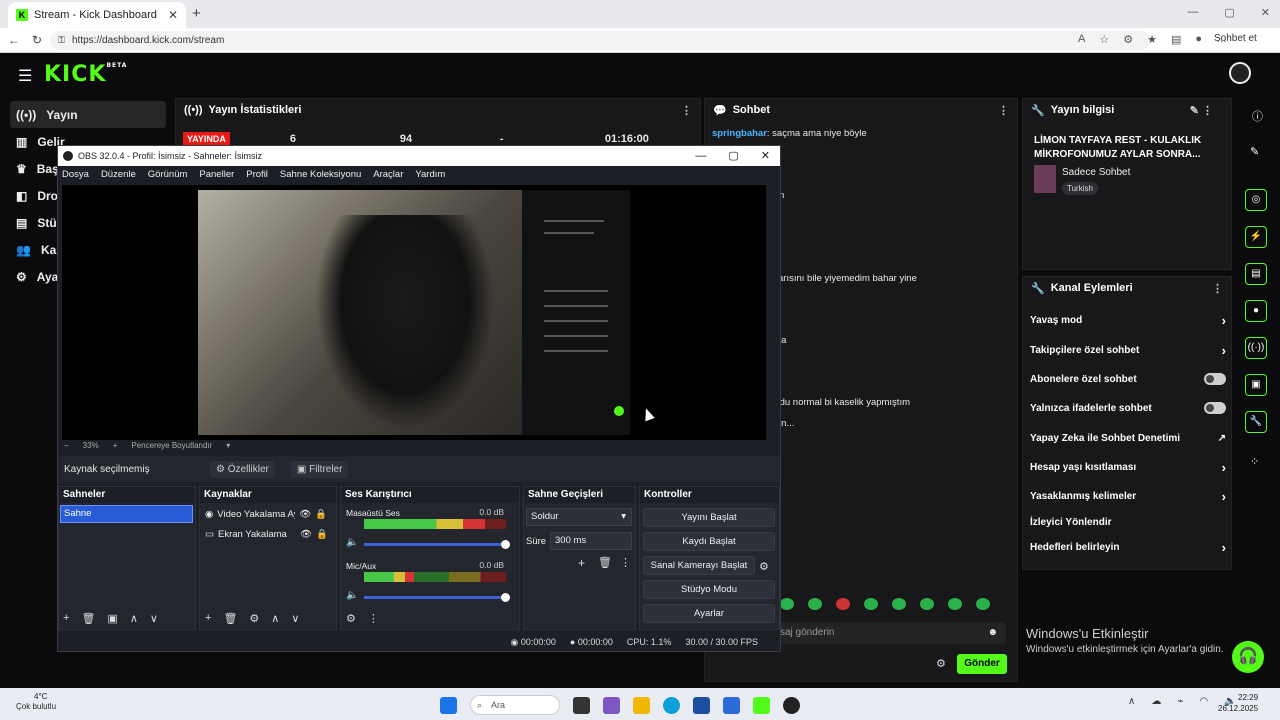 The image size is (1280, 720). What do you see at coordinates (992, 633) in the screenshot?
I see `emoji-icon: ☻` at bounding box center [992, 633].